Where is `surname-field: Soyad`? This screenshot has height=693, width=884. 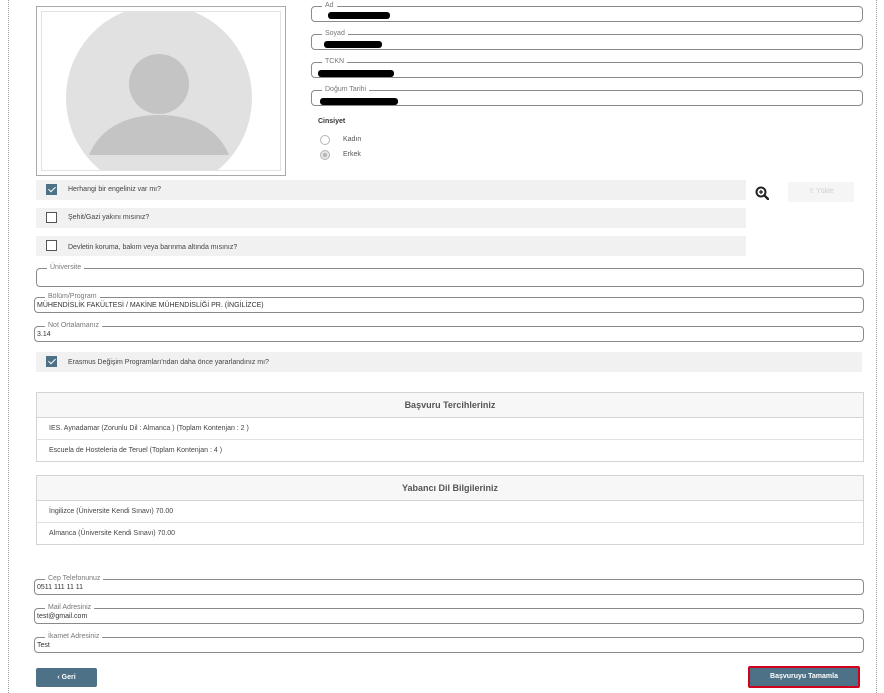 surname-field: Soyad is located at coordinates (587, 39).